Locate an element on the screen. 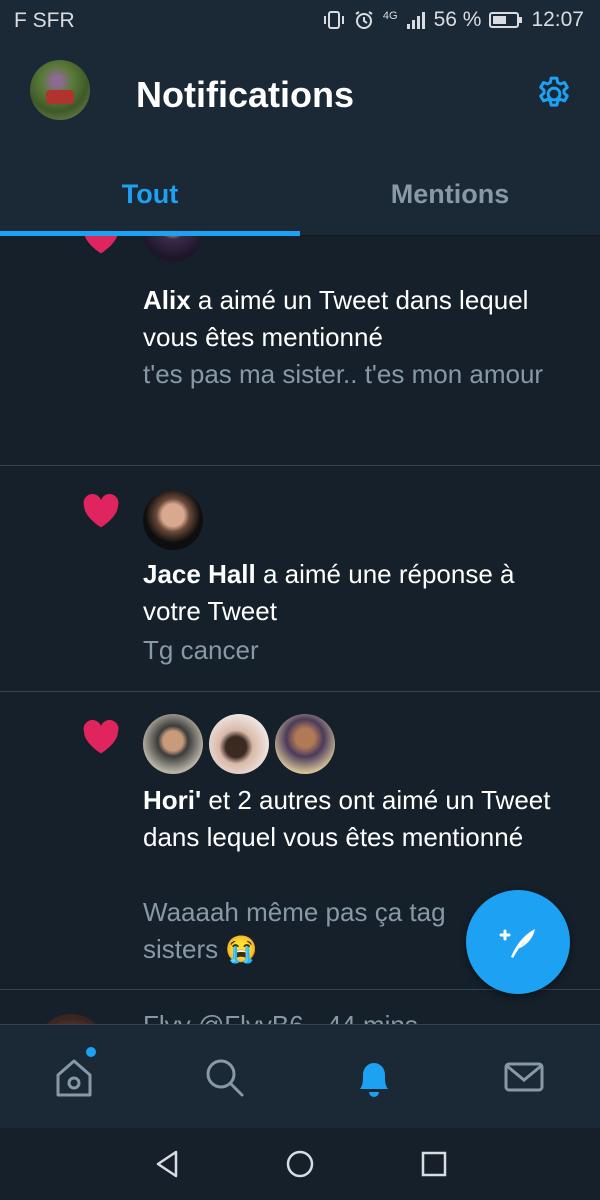 The height and width of the screenshot is (1200, 600). user-name: Jace Hall is located at coordinates (199, 574).